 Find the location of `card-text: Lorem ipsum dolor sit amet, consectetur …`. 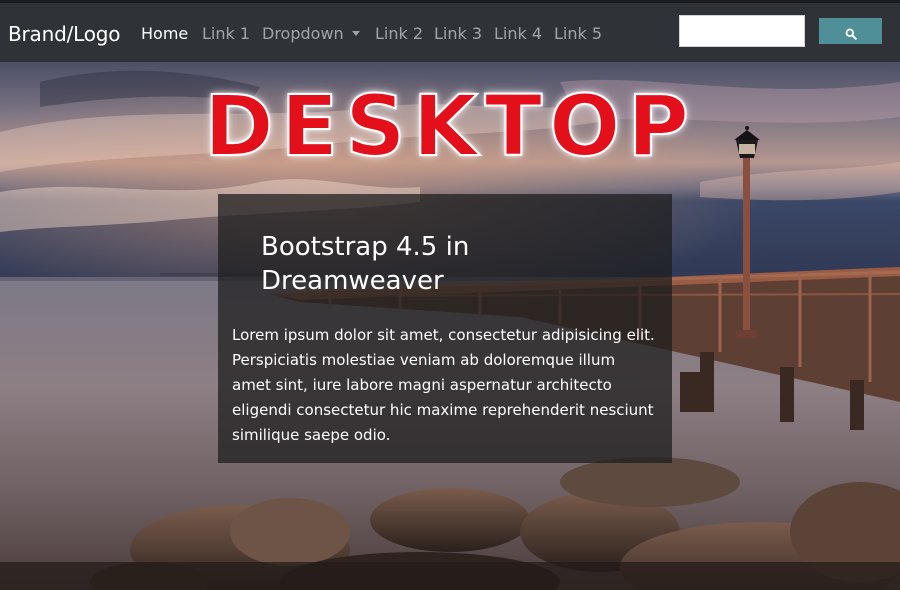

card-text: Lorem ipsum dolor sit amet, consectetur … is located at coordinates (443, 385).